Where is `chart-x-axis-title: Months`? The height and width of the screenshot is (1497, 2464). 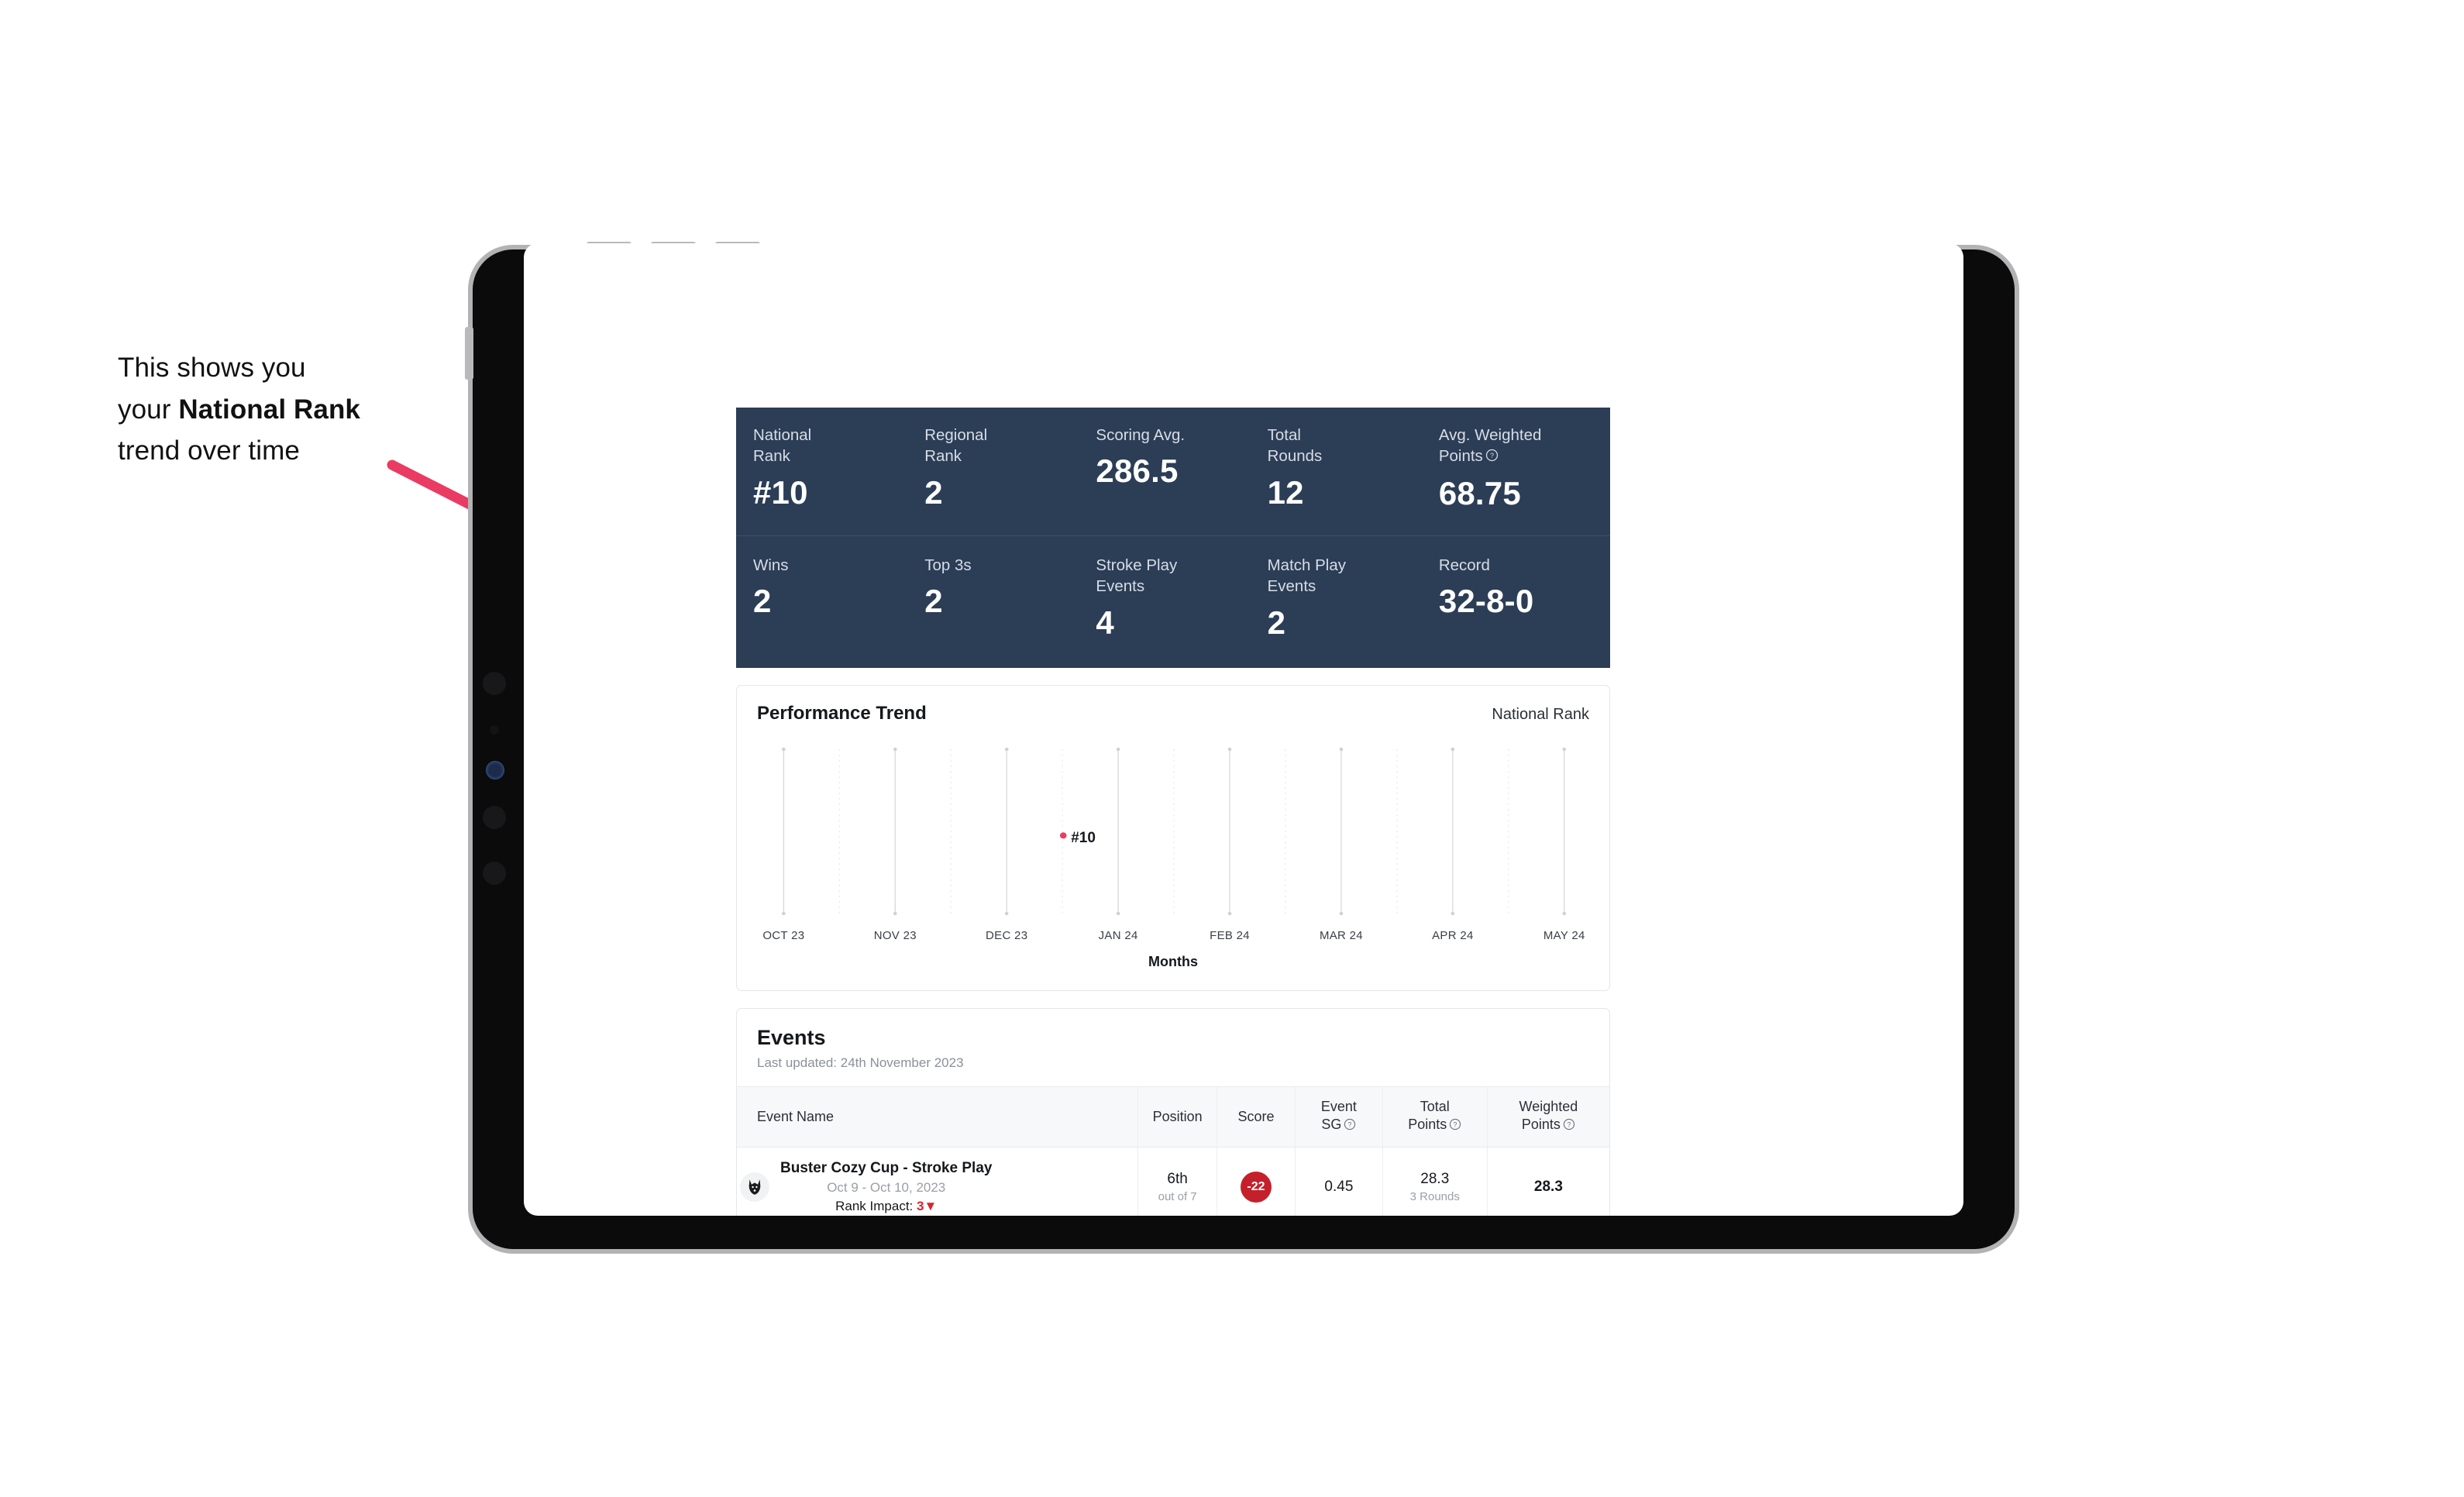
chart-x-axis-title: Months is located at coordinates (1173, 961).